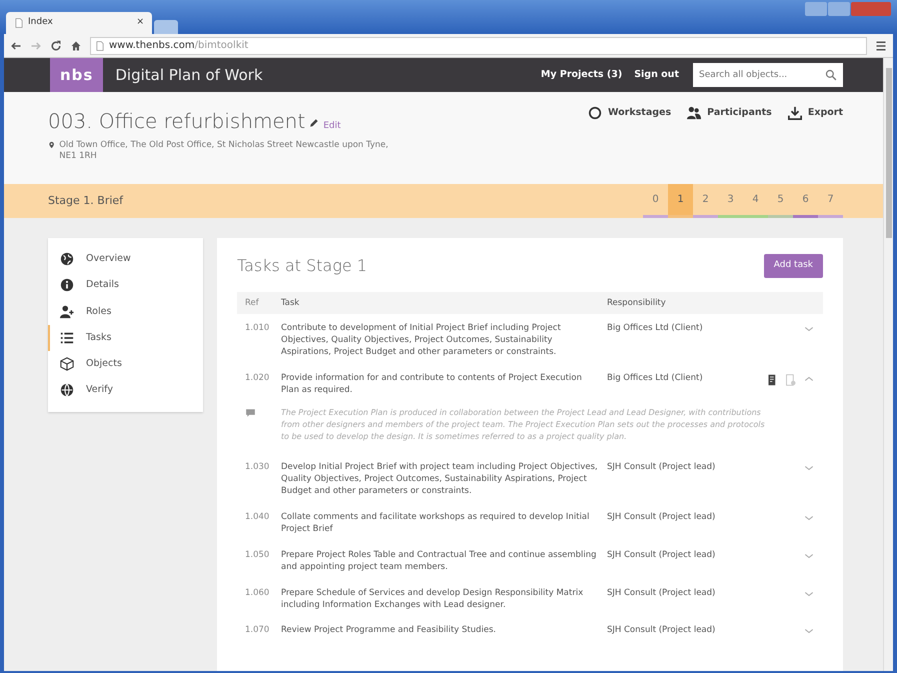 This screenshot has width=897, height=673. Describe the element at coordinates (302, 266) in the screenshot. I see `section-title: Tasks at Stage 1` at that location.